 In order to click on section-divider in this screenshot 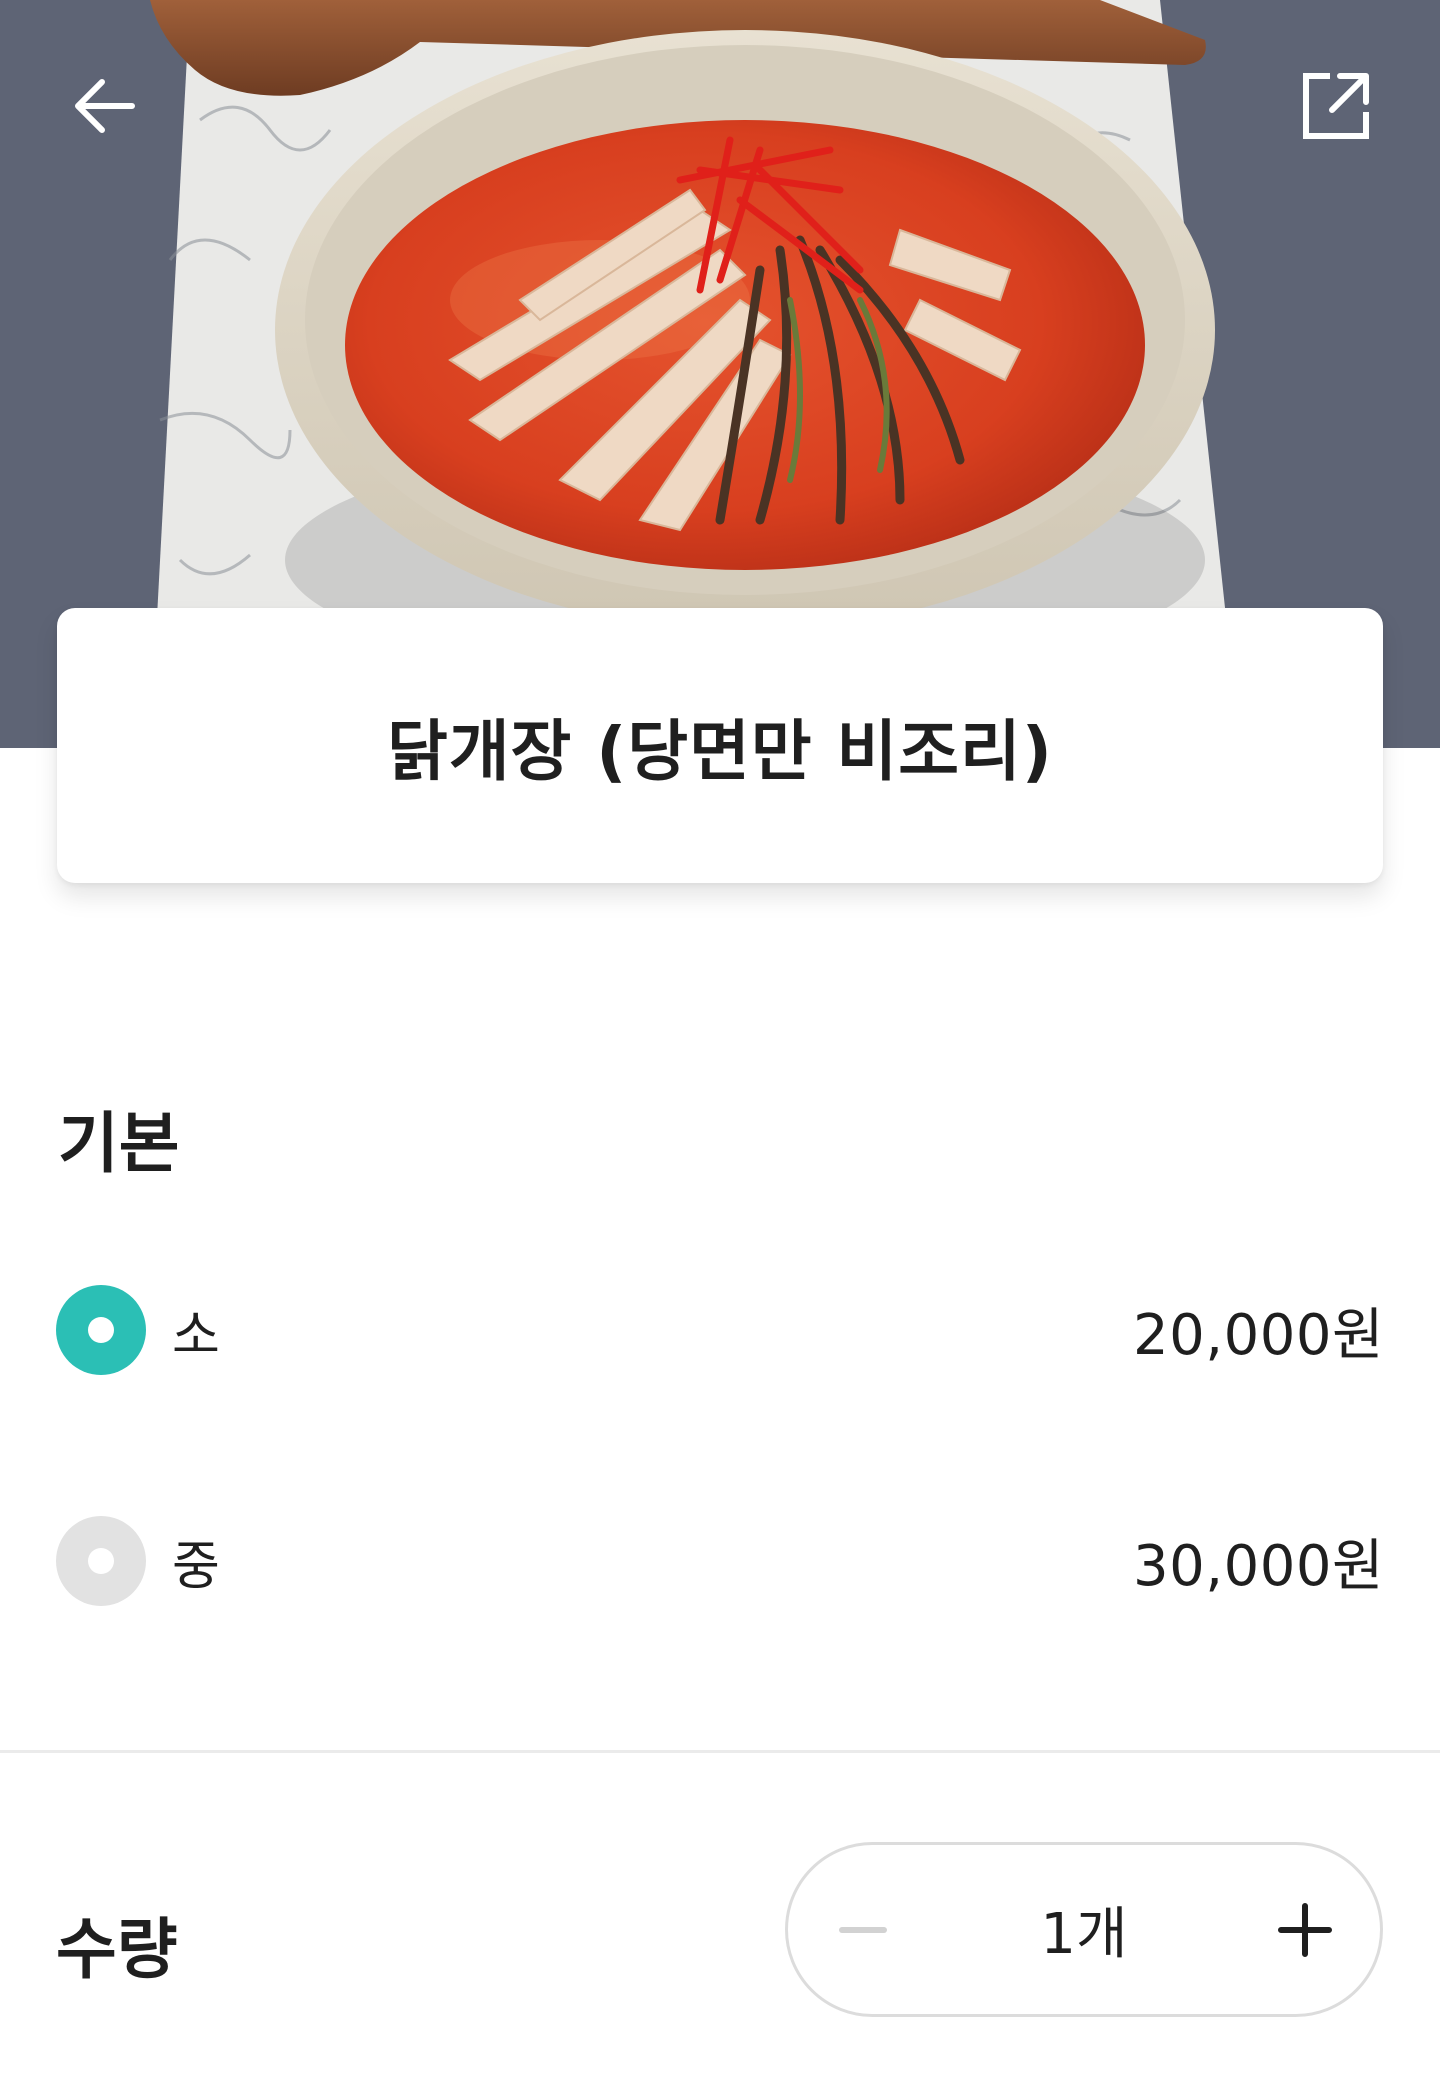, I will do `click(720, 1751)`.